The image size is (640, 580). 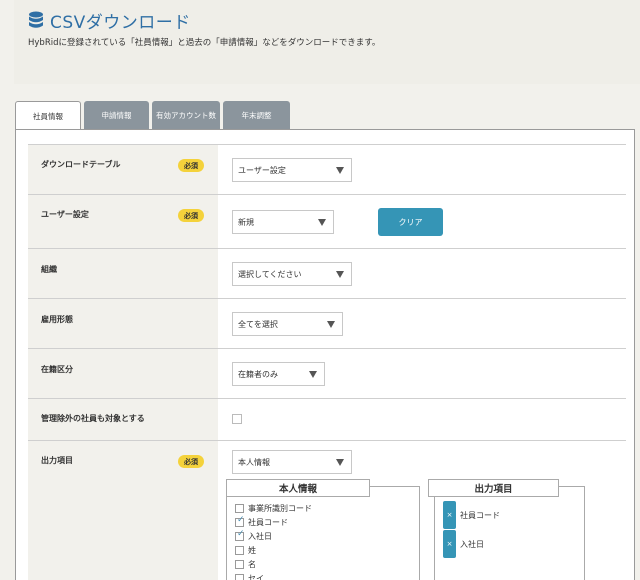 I want to click on enrollment-select: 在籍者のみ, so click(x=278, y=374).